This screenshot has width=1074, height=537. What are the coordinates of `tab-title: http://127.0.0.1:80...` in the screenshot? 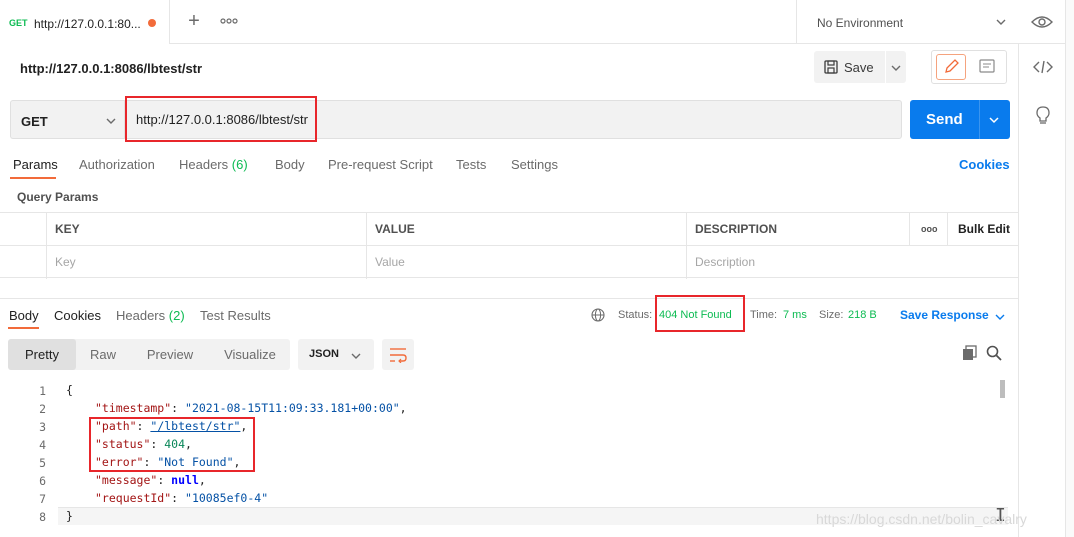 It's located at (87, 24).